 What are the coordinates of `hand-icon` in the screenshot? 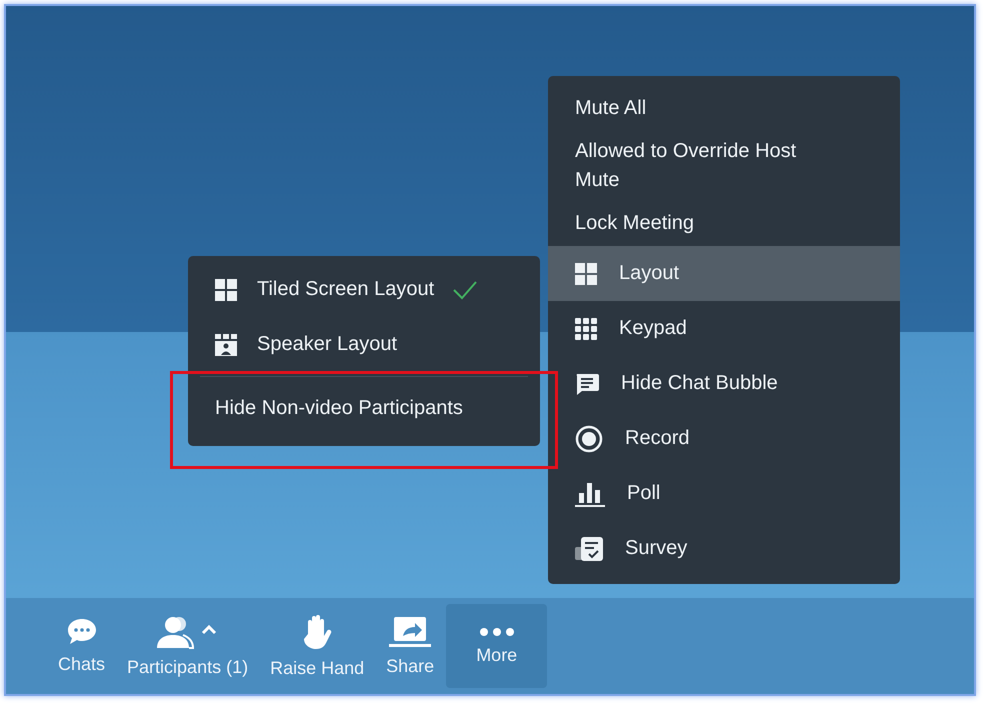 It's located at (317, 632).